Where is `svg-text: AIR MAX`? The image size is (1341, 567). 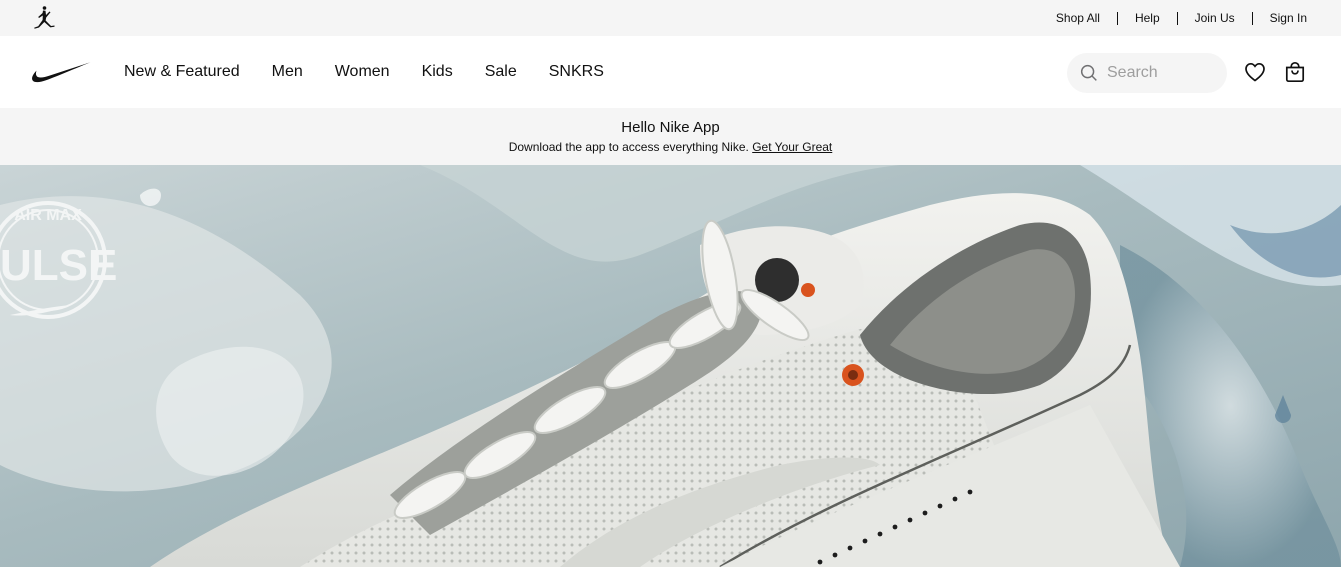
svg-text: AIR MAX is located at coordinates (48, 215).